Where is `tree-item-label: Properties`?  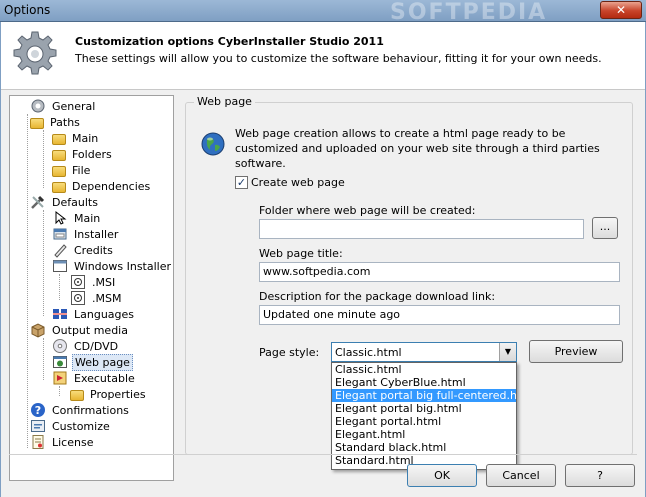 tree-item-label: Properties is located at coordinates (118, 394).